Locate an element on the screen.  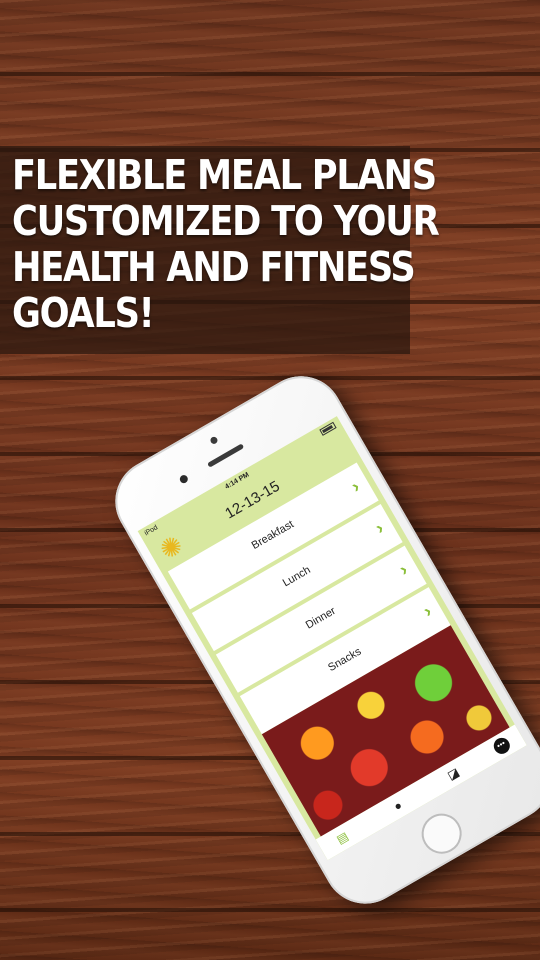
front-camera is located at coordinates (214, 440).